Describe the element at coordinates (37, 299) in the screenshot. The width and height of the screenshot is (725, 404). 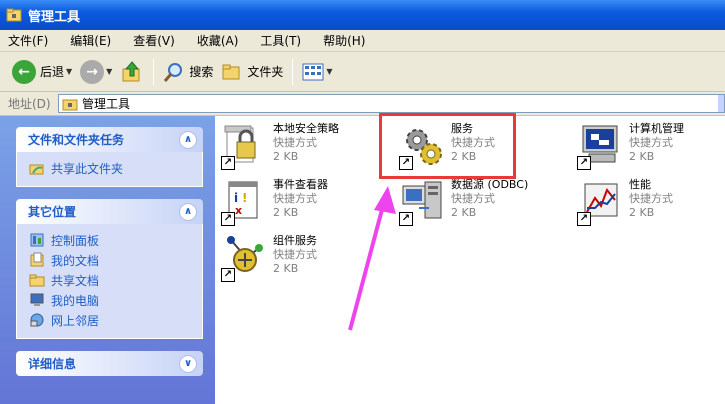
I see `my-computer-icon` at that location.